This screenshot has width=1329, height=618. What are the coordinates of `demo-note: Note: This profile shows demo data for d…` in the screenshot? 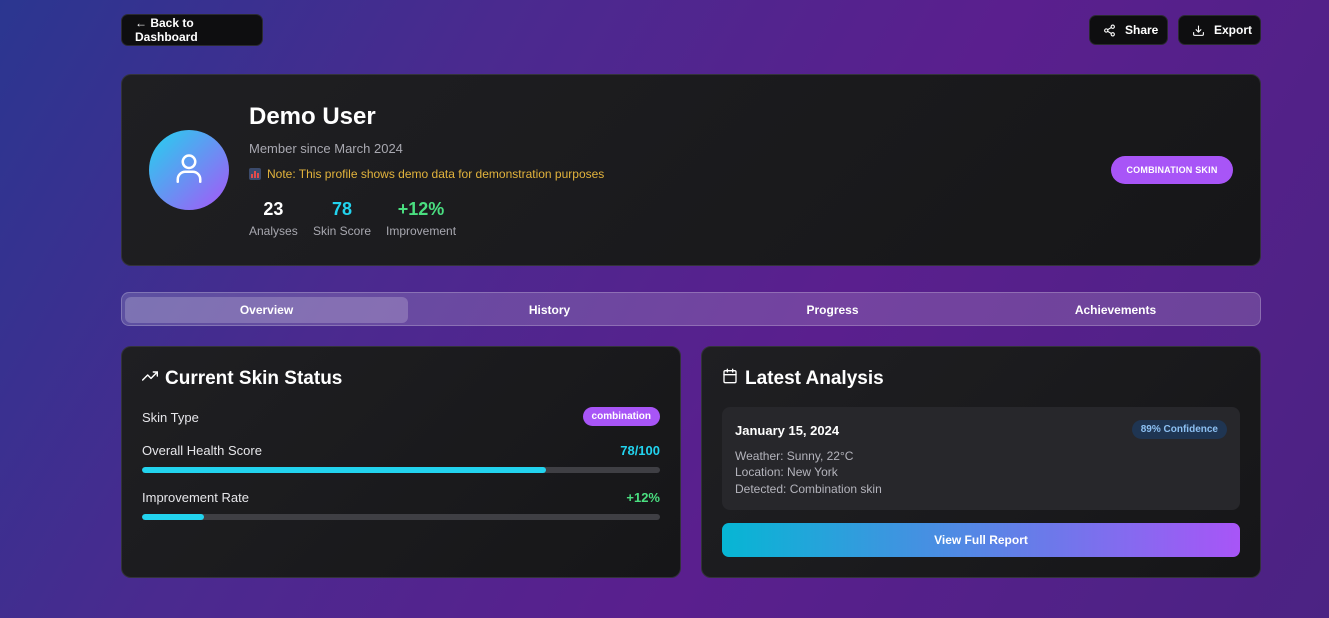 It's located at (426, 174).